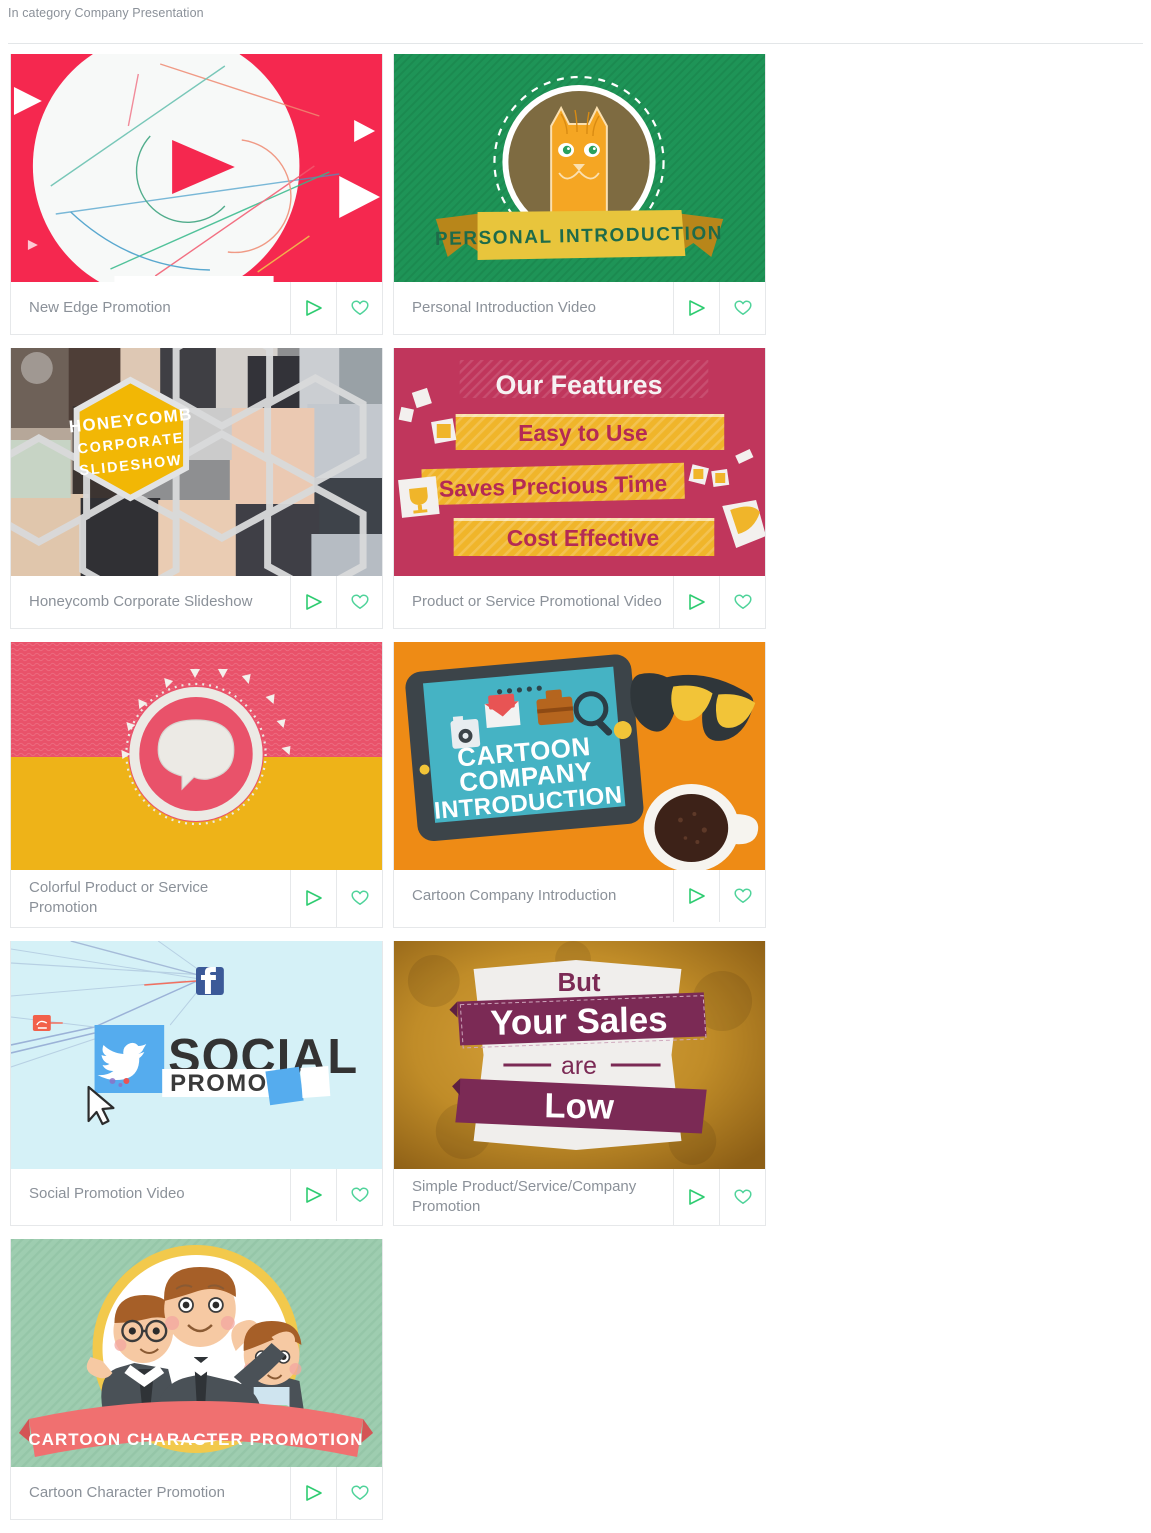 The width and height of the screenshot is (1151, 1533). I want to click on video-thumbnail: CARTOON CHARACTER PROMOTION, so click(196, 1353).